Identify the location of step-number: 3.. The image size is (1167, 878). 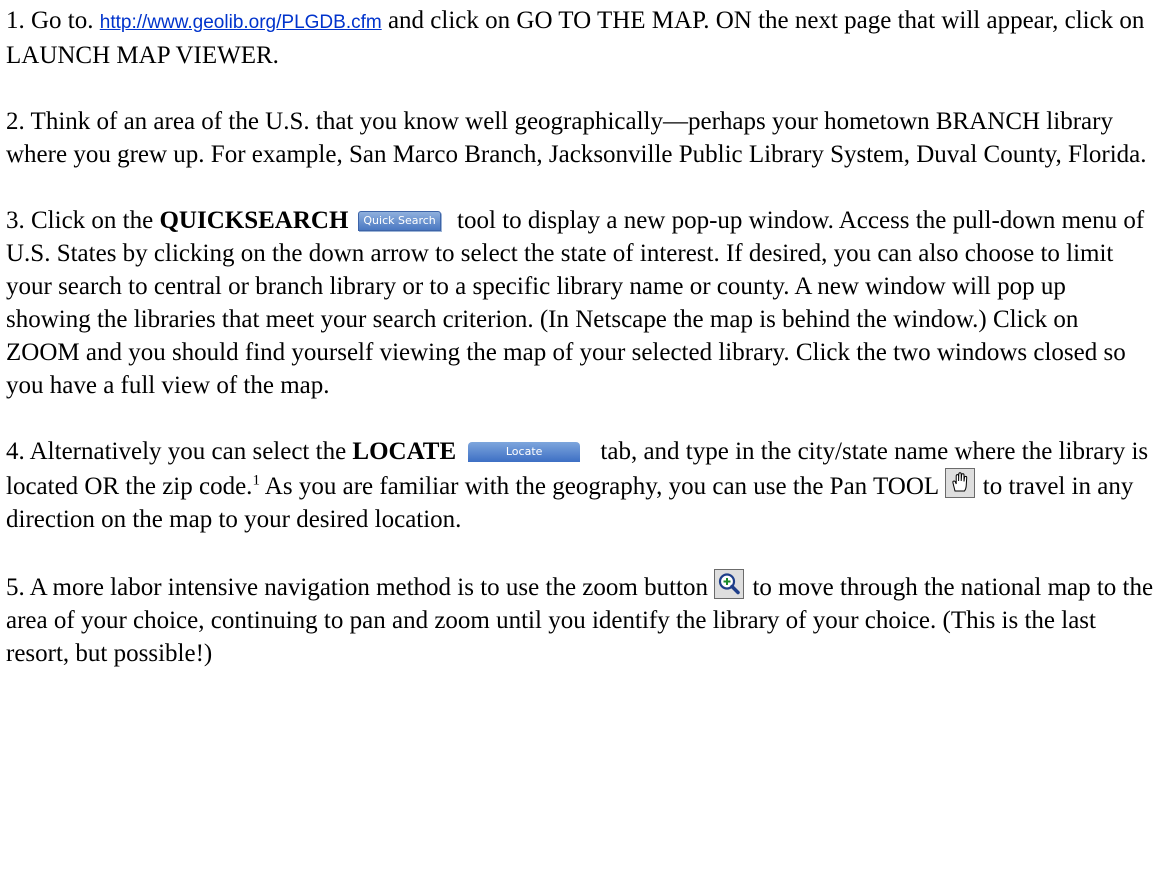
(15, 220).